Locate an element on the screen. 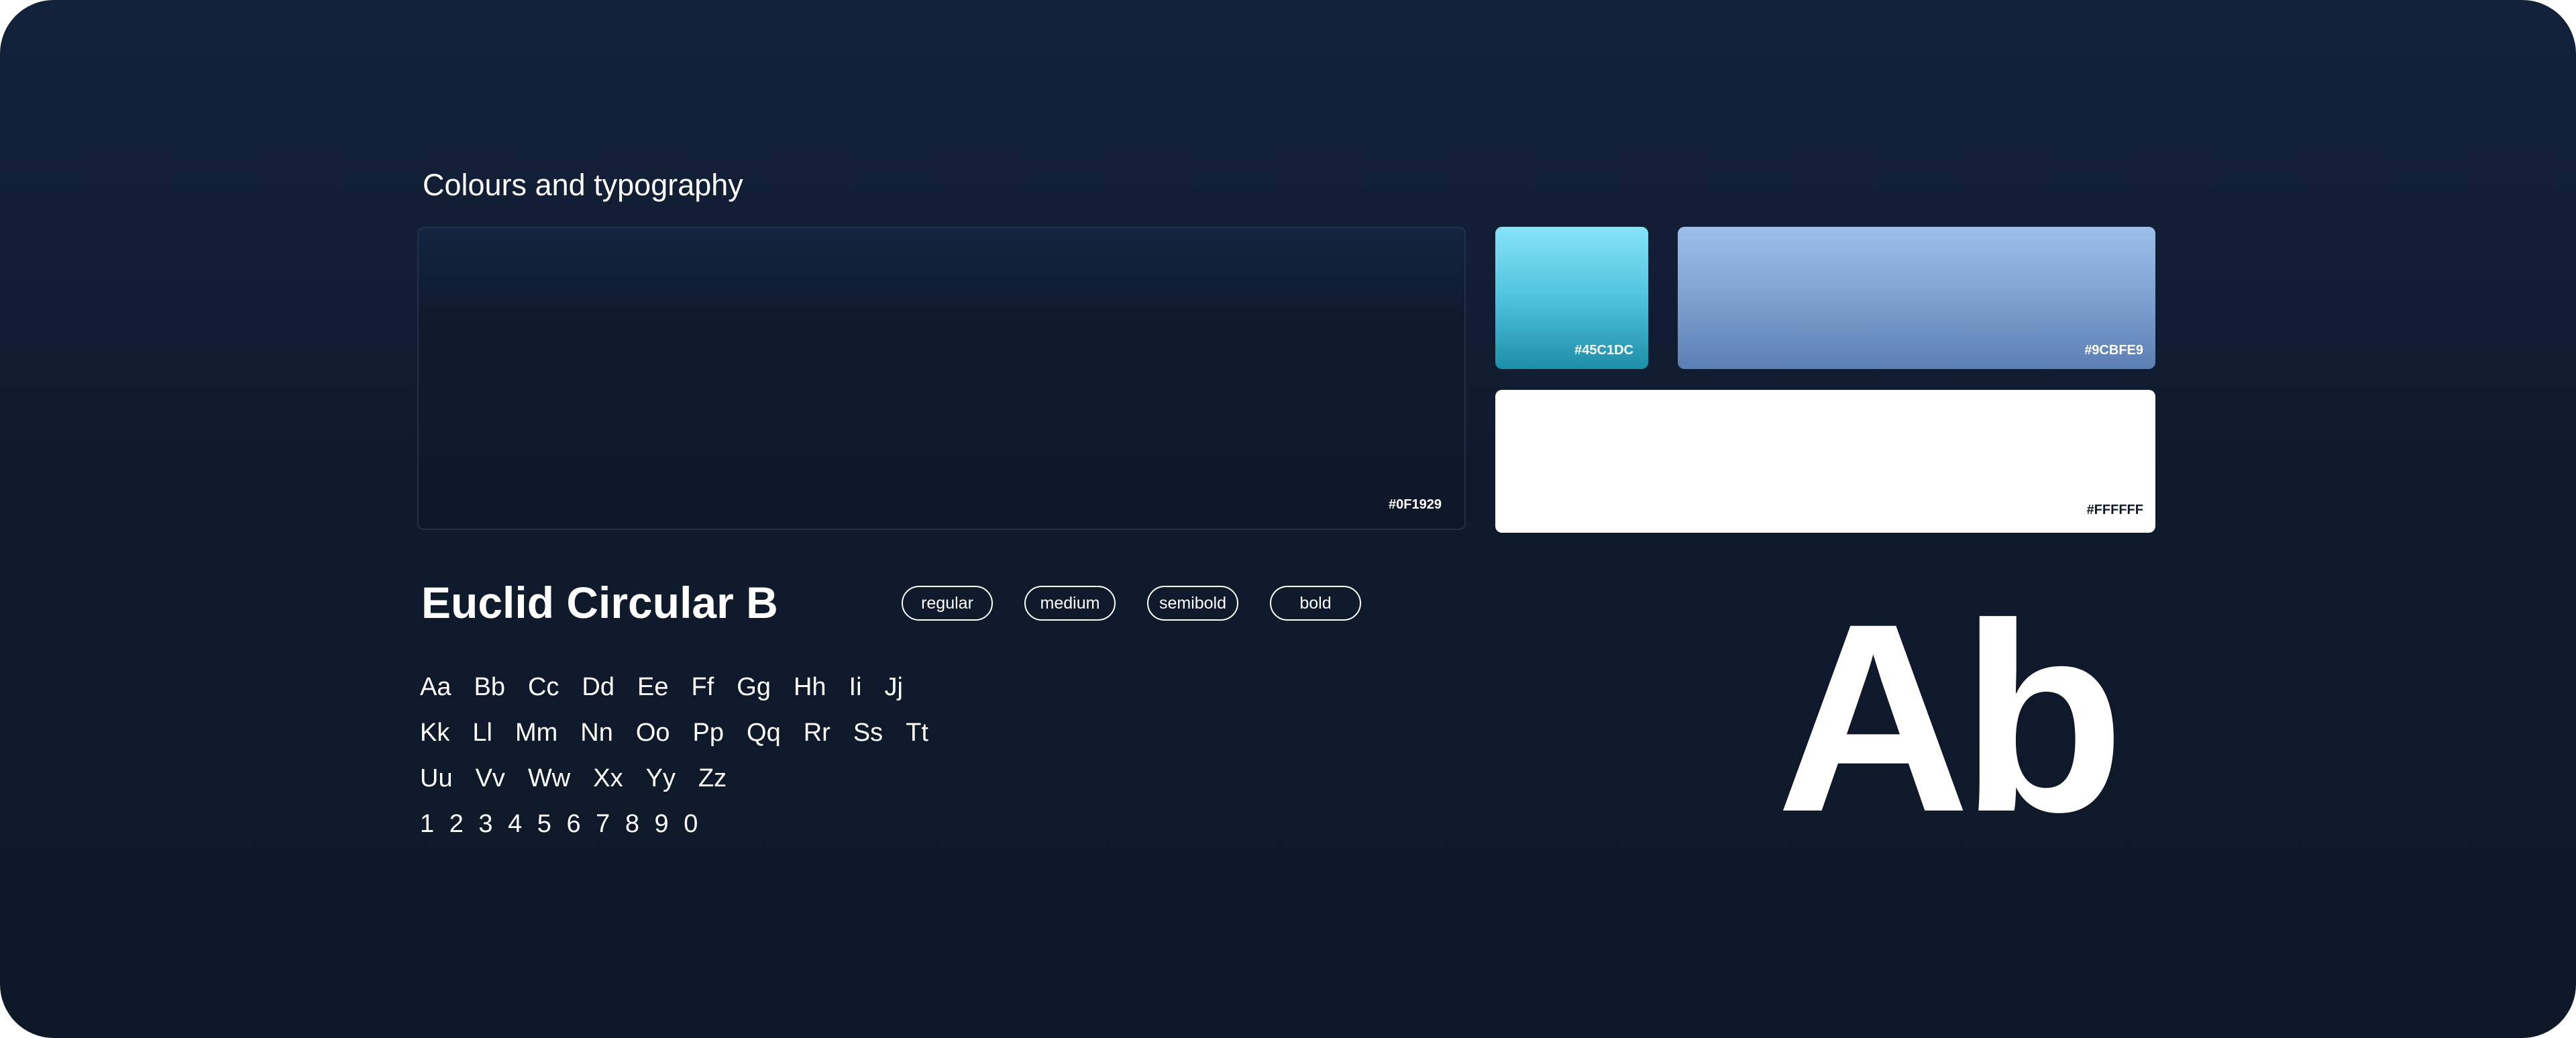 This screenshot has height=1038, width=2576. glyph-pair: Gg is located at coordinates (754, 687).